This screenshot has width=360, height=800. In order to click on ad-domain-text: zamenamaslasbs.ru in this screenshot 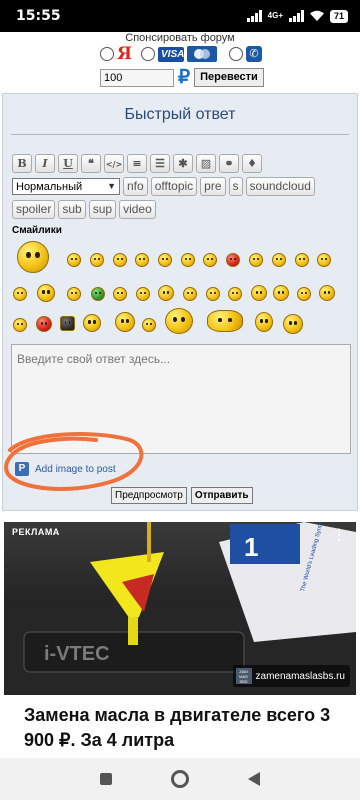, I will do `click(300, 676)`.